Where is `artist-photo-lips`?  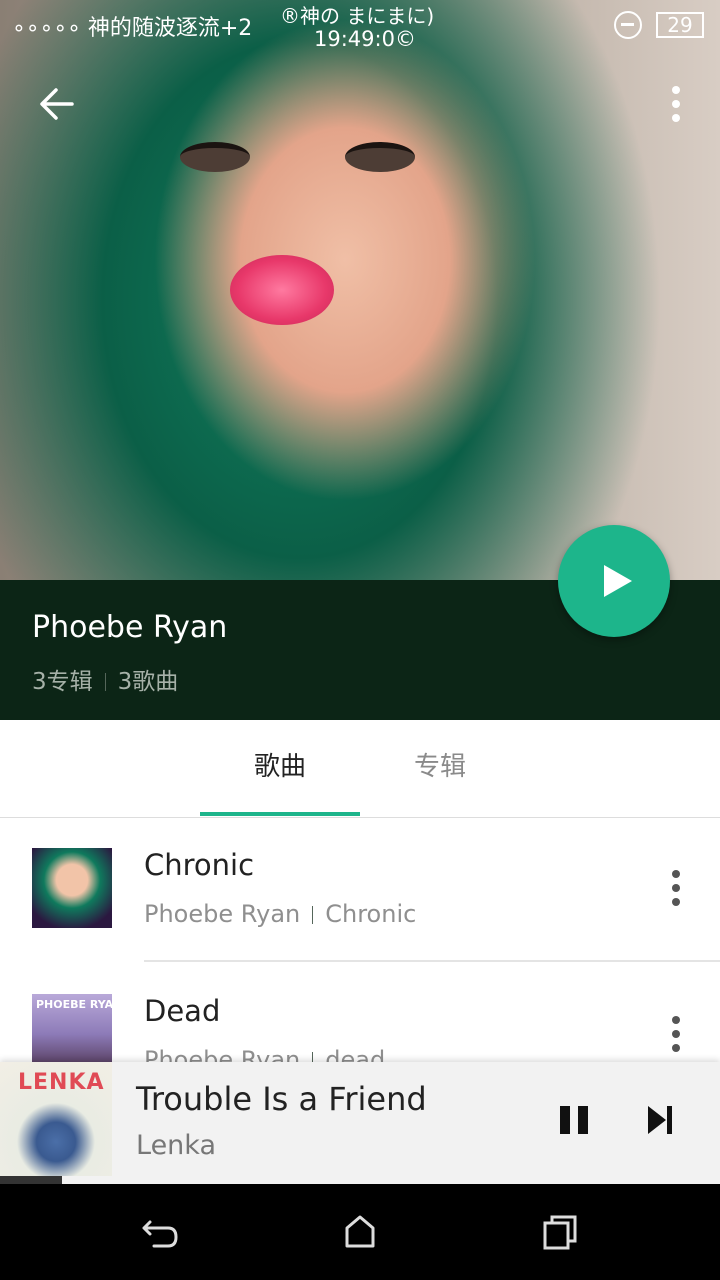
artist-photo-lips is located at coordinates (282, 290).